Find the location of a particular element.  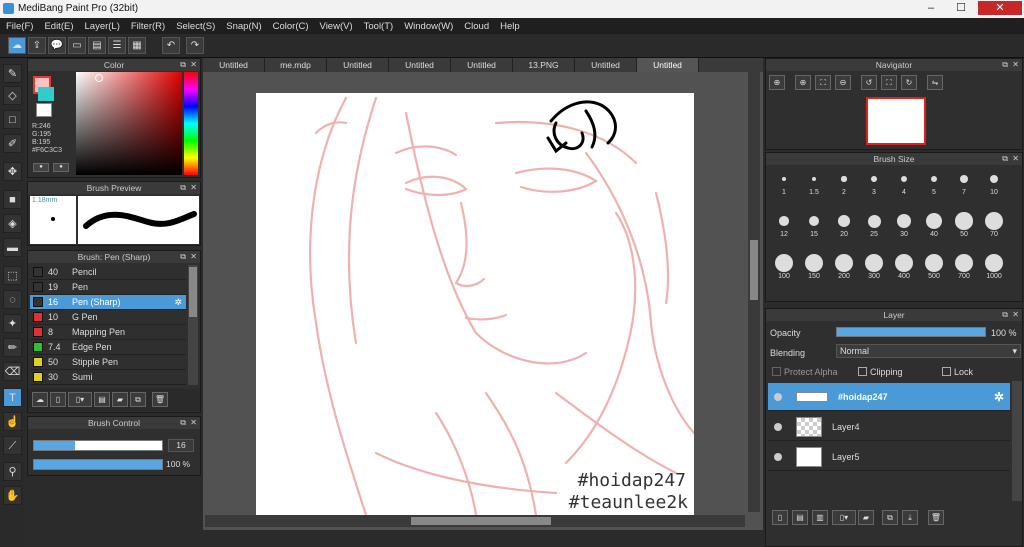

brush-size-option: 50 is located at coordinates (964, 224).